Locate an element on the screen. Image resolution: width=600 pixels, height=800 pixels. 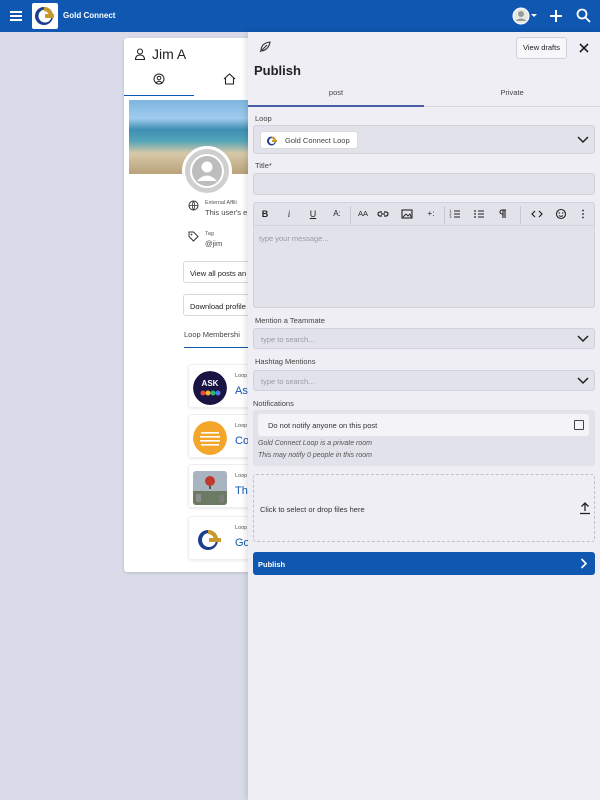
tab-profile is located at coordinates (159, 84).